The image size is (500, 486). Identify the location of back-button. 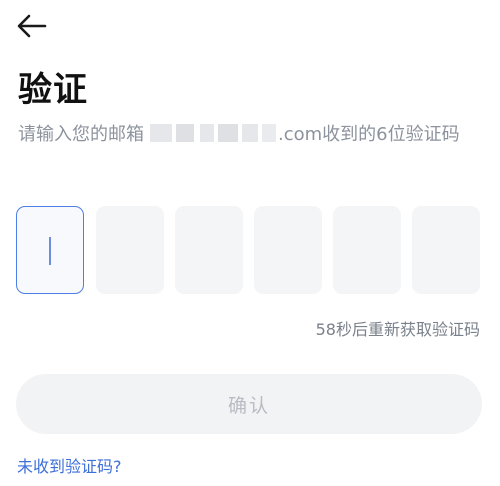
(32, 26).